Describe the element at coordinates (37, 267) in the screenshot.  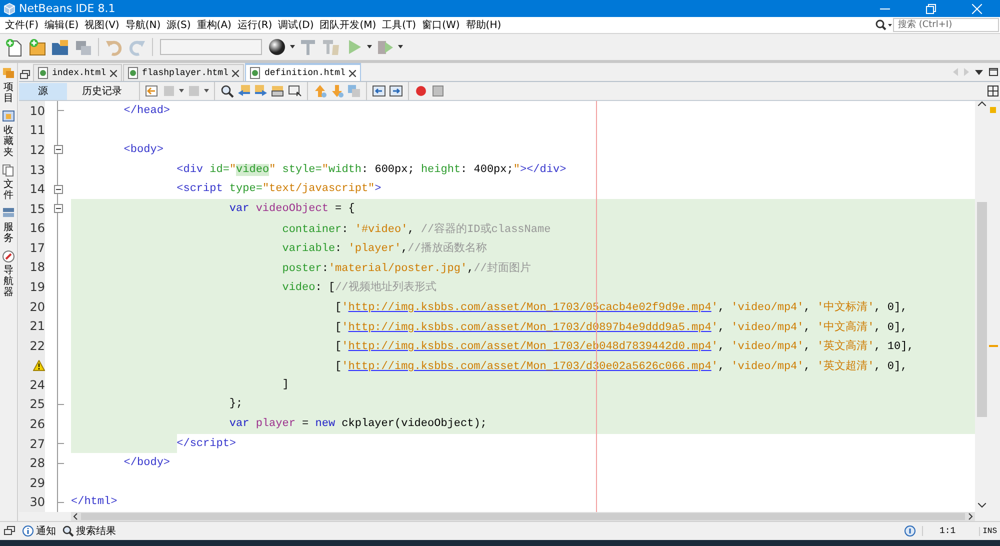
I see `line-number: 18` at that location.